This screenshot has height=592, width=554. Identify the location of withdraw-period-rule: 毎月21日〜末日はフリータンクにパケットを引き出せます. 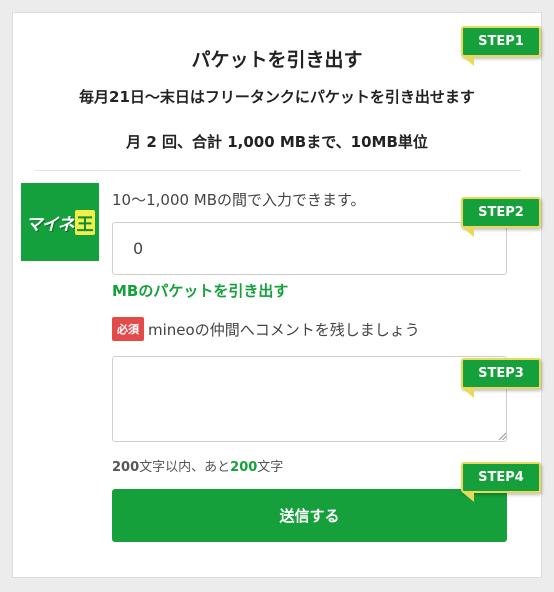
(277, 97).